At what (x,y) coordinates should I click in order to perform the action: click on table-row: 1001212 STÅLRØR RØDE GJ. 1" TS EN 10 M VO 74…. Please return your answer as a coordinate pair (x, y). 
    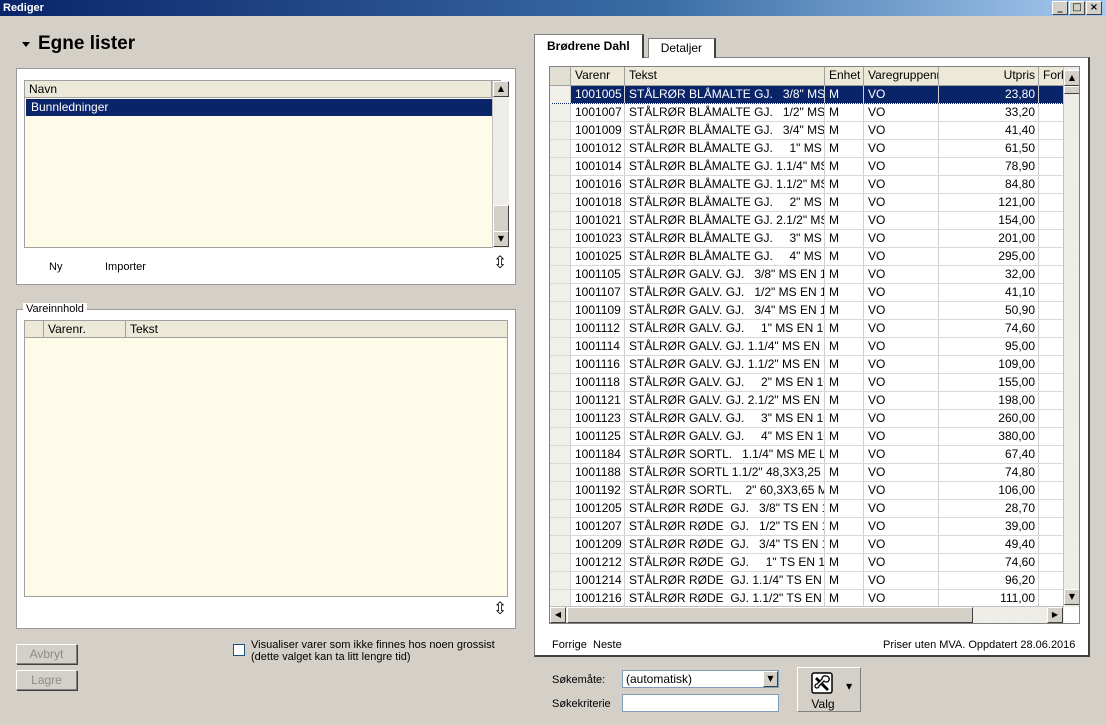
    Looking at the image, I should click on (807, 563).